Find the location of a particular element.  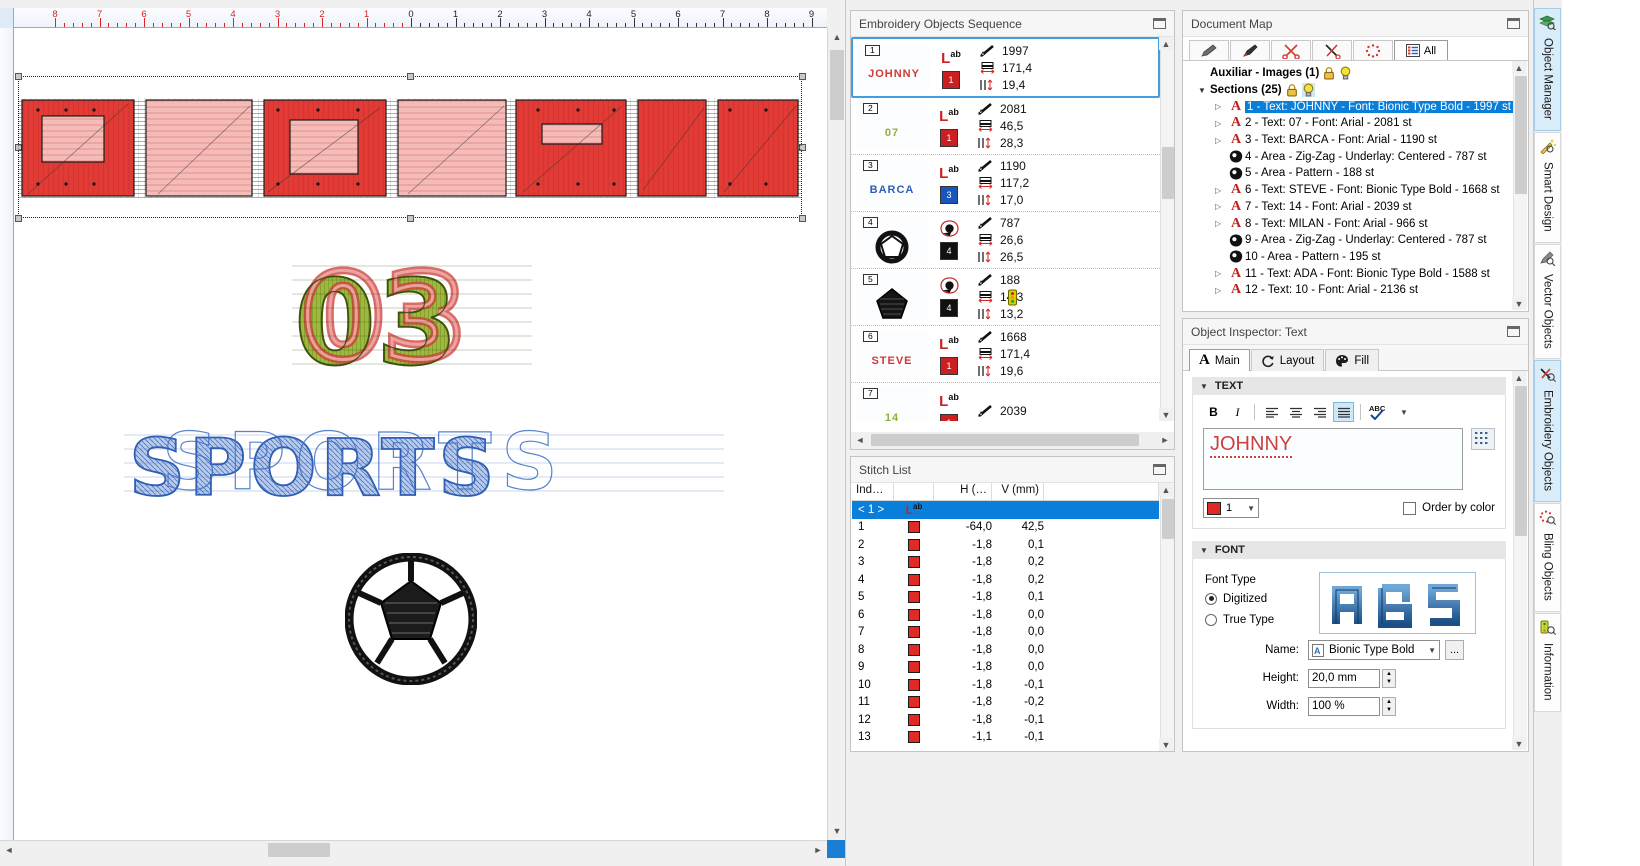

tab-bling is located at coordinates (1373, 50).